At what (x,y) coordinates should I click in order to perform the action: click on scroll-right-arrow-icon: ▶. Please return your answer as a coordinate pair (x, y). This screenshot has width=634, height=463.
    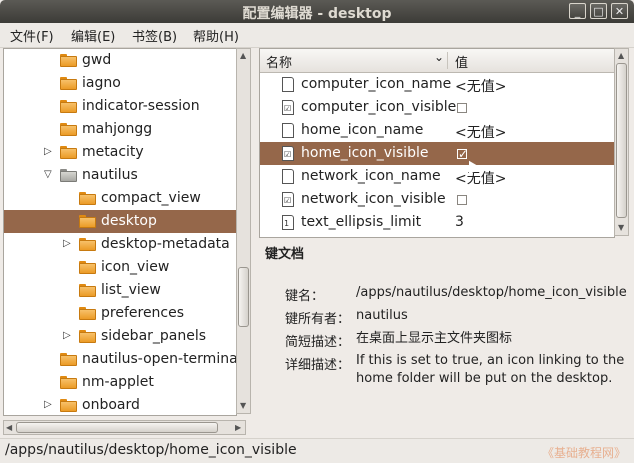
    Looking at the image, I should click on (238, 427).